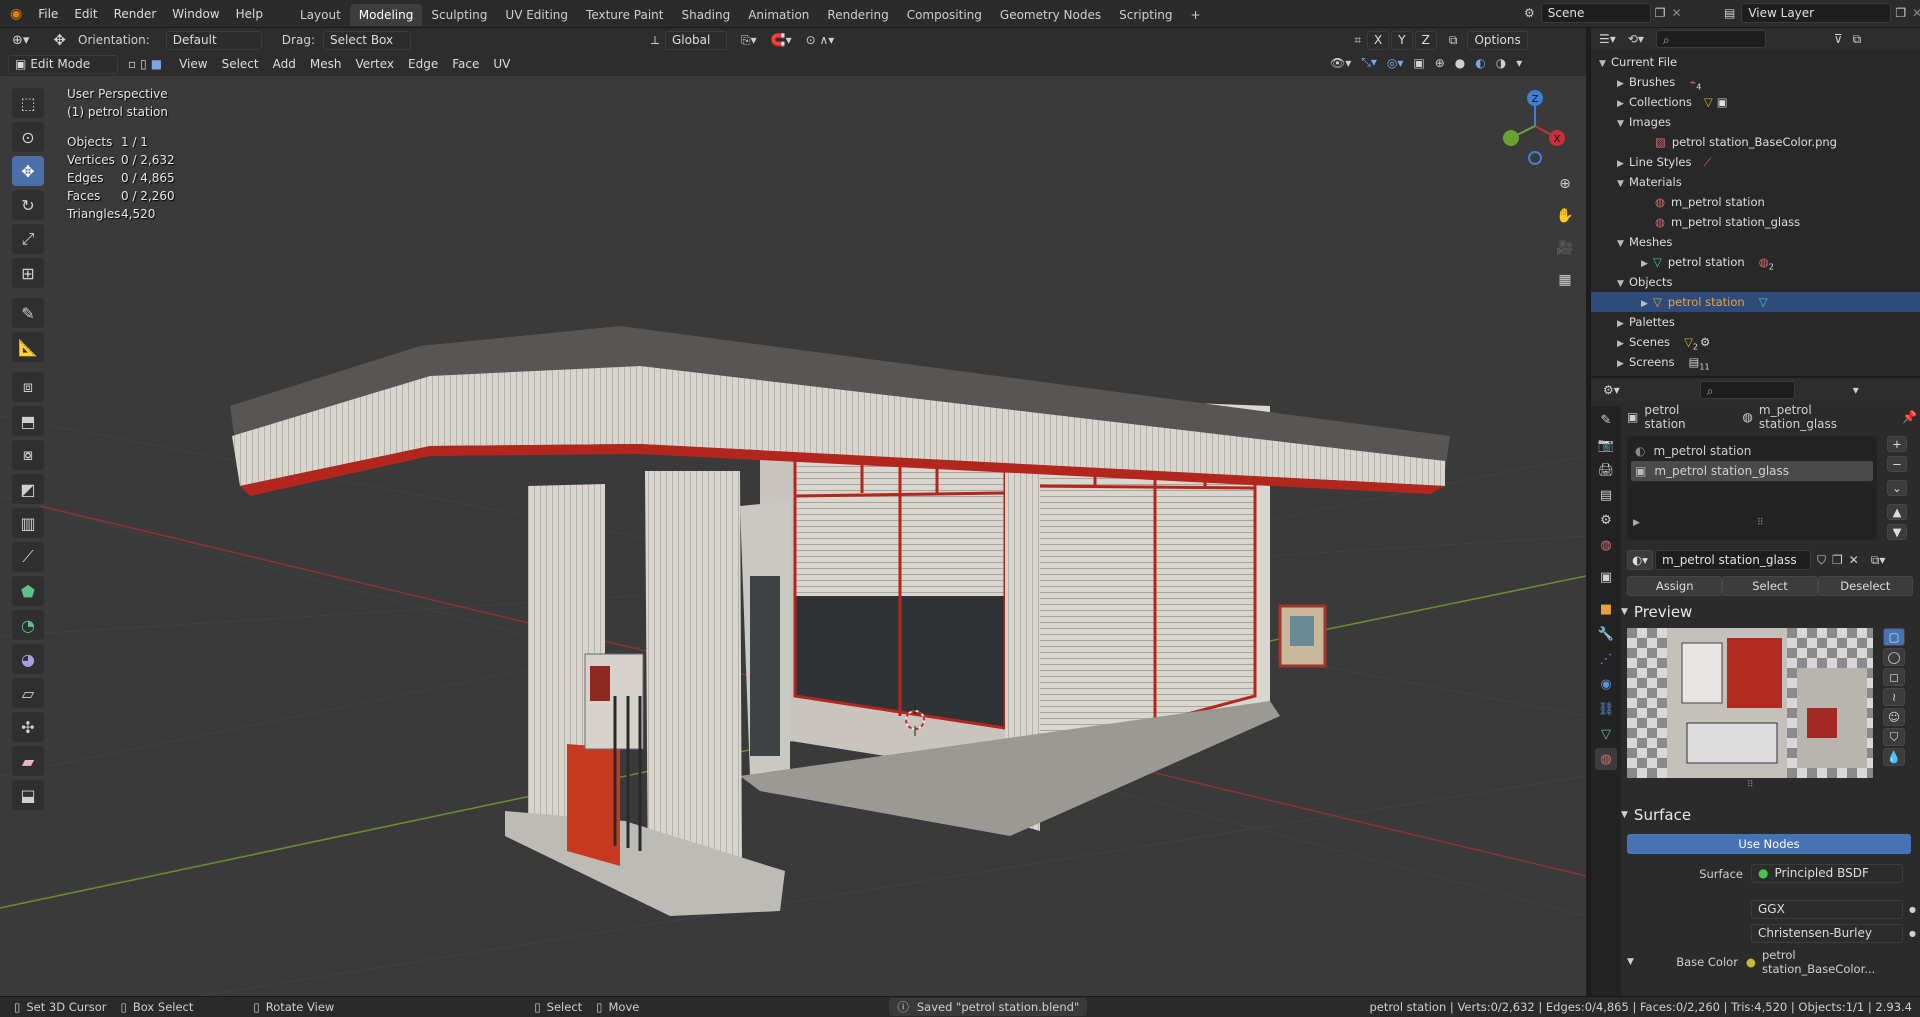 This screenshot has height=1017, width=1920. Describe the element at coordinates (1606, 759) in the screenshot. I see `material-tab-icon: ◍` at that location.